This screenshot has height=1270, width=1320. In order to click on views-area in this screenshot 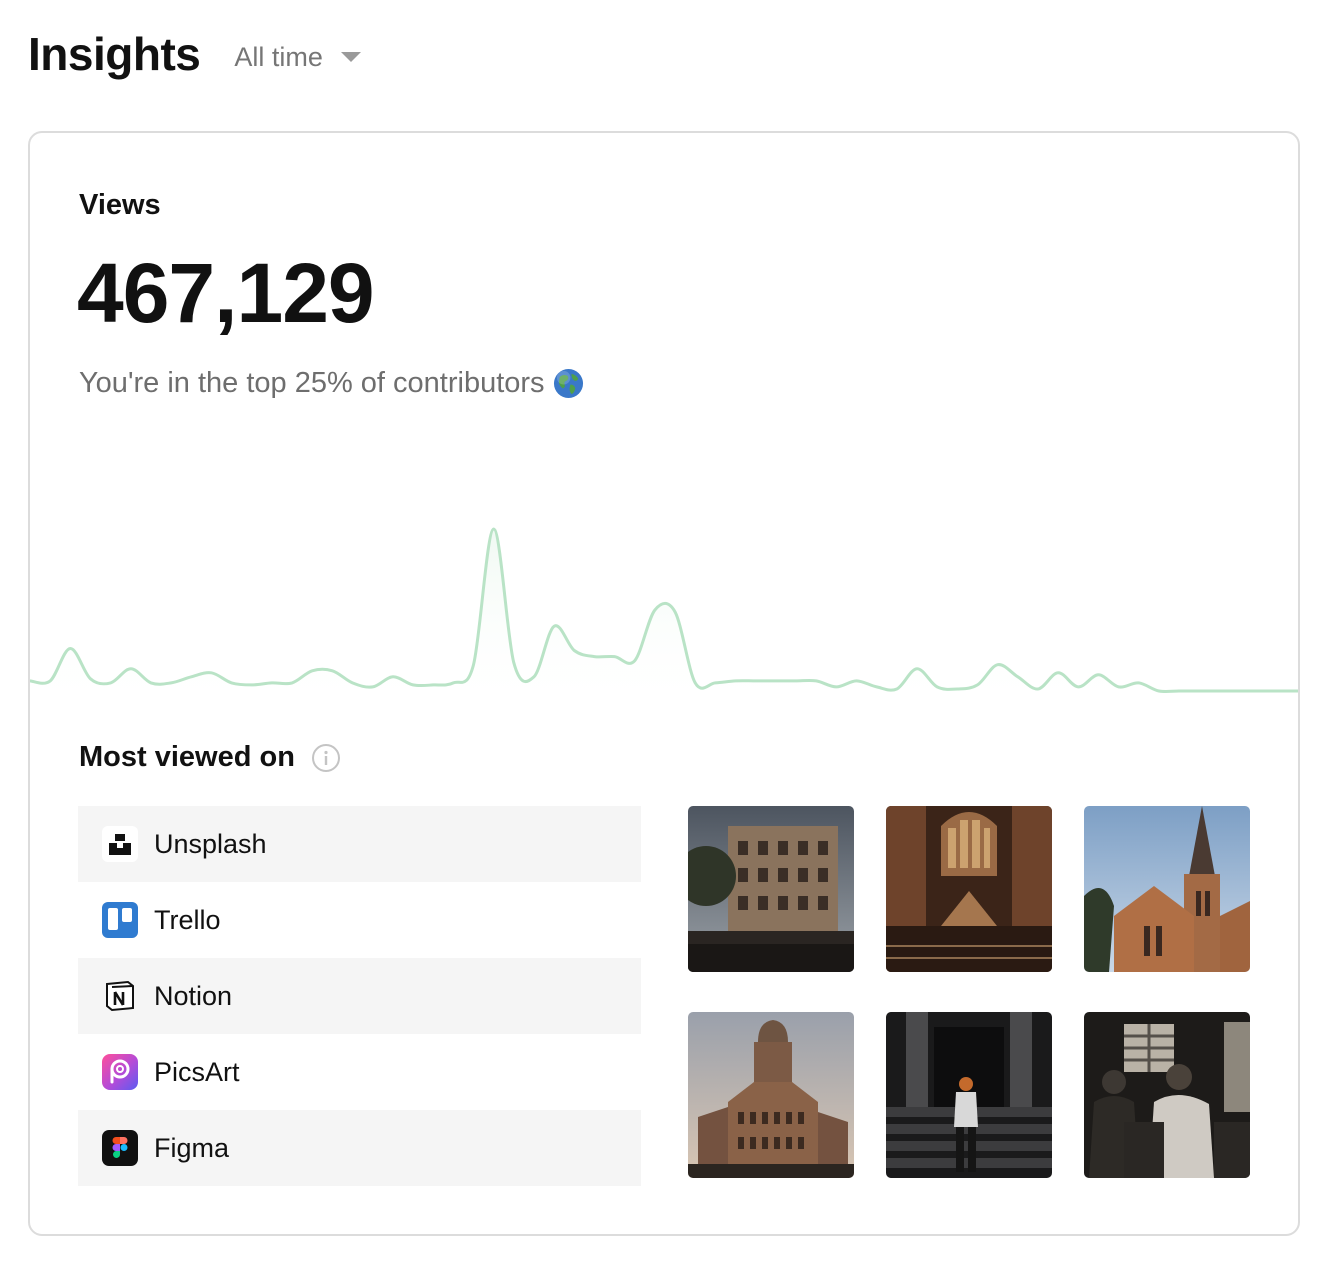, I will do `click(664, 620)`.